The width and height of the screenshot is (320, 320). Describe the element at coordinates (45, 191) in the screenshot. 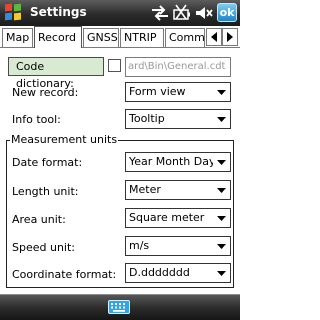

I see `length-unit-label: Length unit:` at that location.